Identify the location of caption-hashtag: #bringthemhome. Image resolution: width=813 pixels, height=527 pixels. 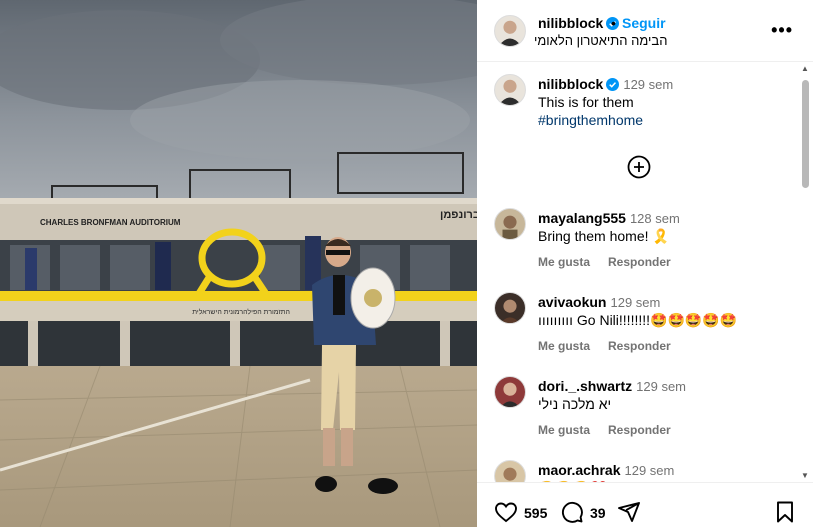
(590, 120).